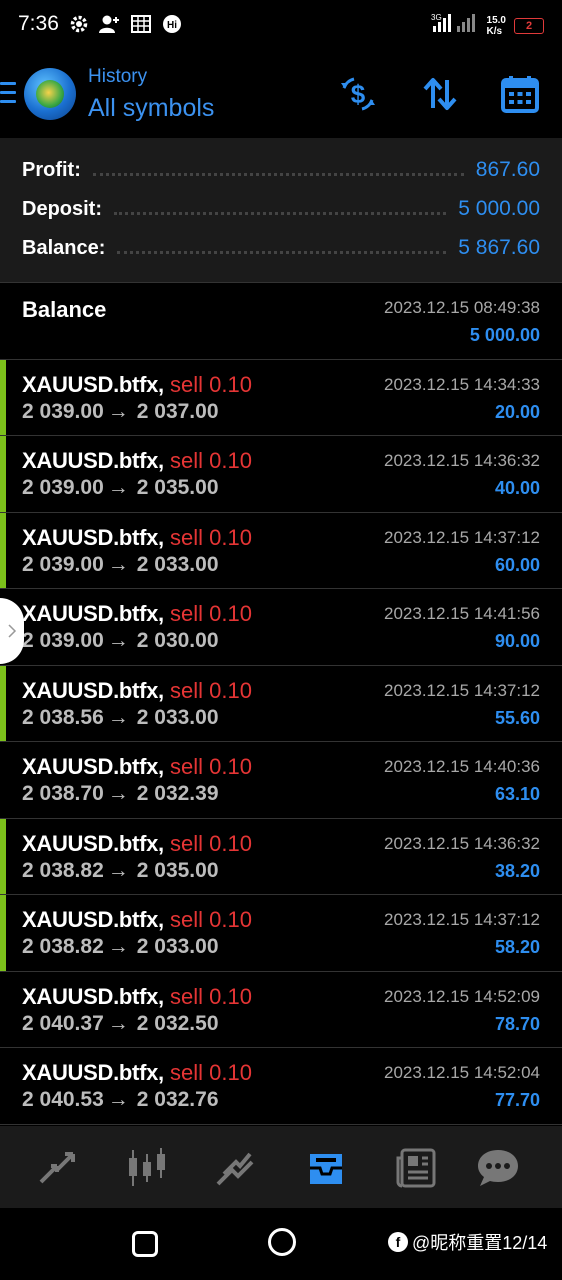 The image size is (562, 1280). I want to click on news-icon, so click(416, 1168).